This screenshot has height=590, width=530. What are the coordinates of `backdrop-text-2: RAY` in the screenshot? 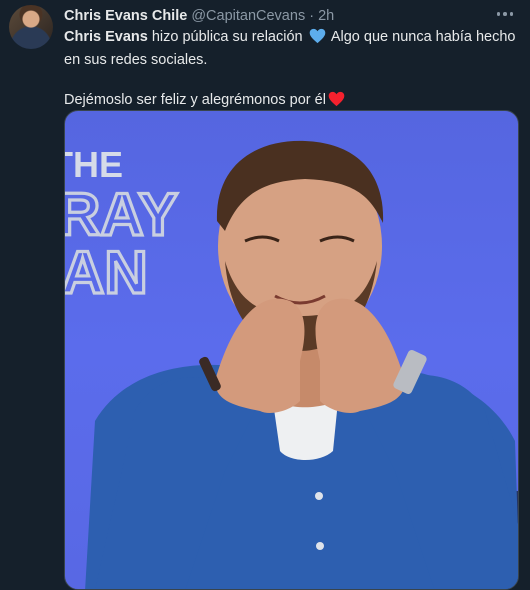 It's located at (121, 214).